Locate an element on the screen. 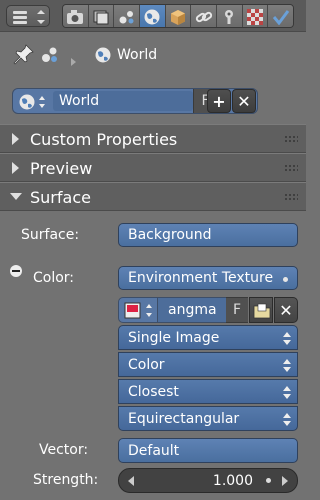 This screenshot has height=500, width=320. open-image-button is located at coordinates (261, 310).